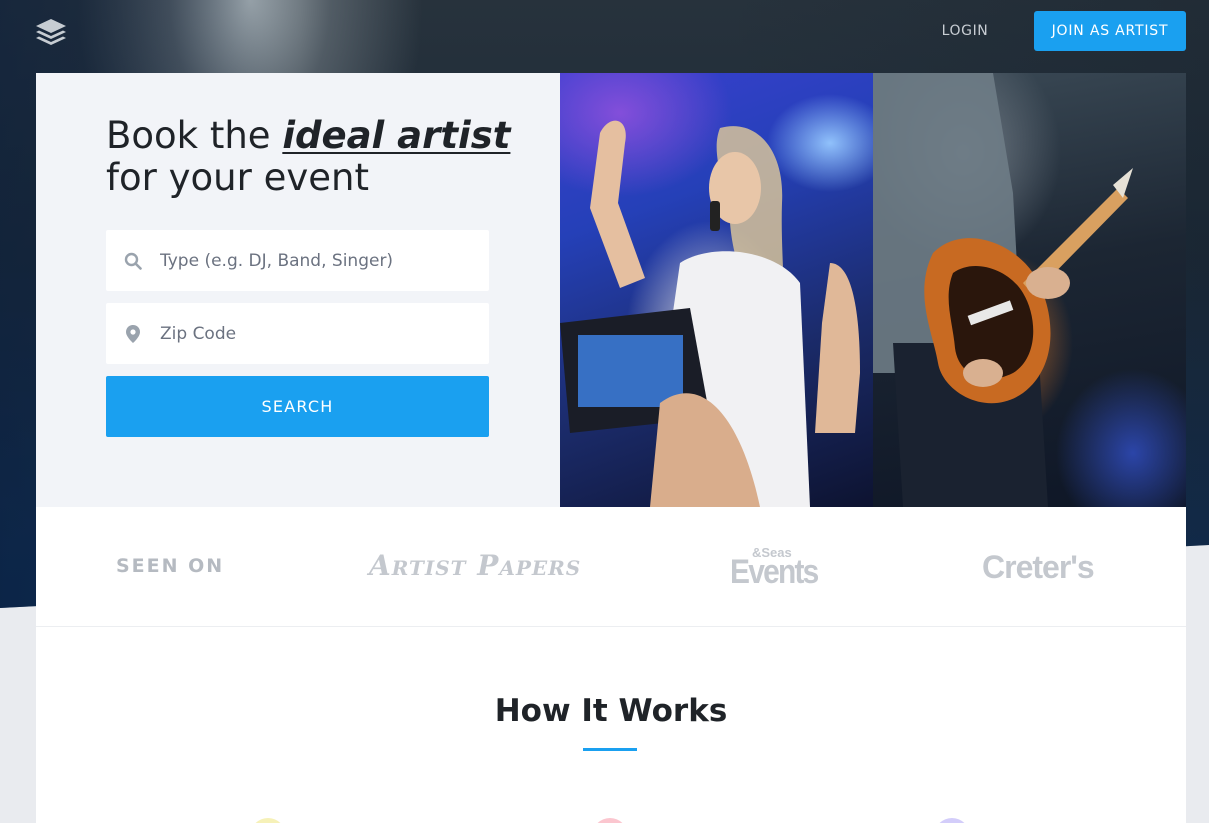 The image size is (1209, 823). What do you see at coordinates (774, 572) in the screenshot?
I see `events-logo-main: Events` at bounding box center [774, 572].